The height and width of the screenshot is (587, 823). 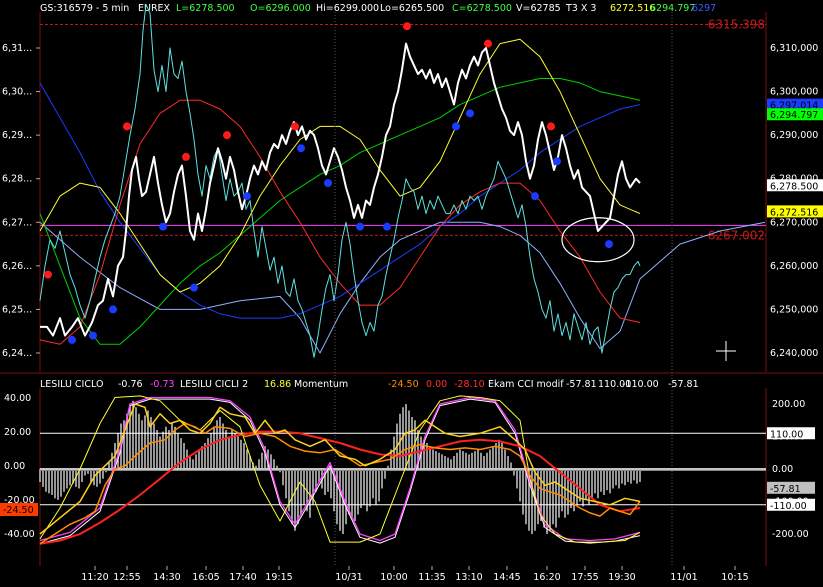 What do you see at coordinates (683, 577) in the screenshot?
I see `x-tick-label: 11/01` at bounding box center [683, 577].